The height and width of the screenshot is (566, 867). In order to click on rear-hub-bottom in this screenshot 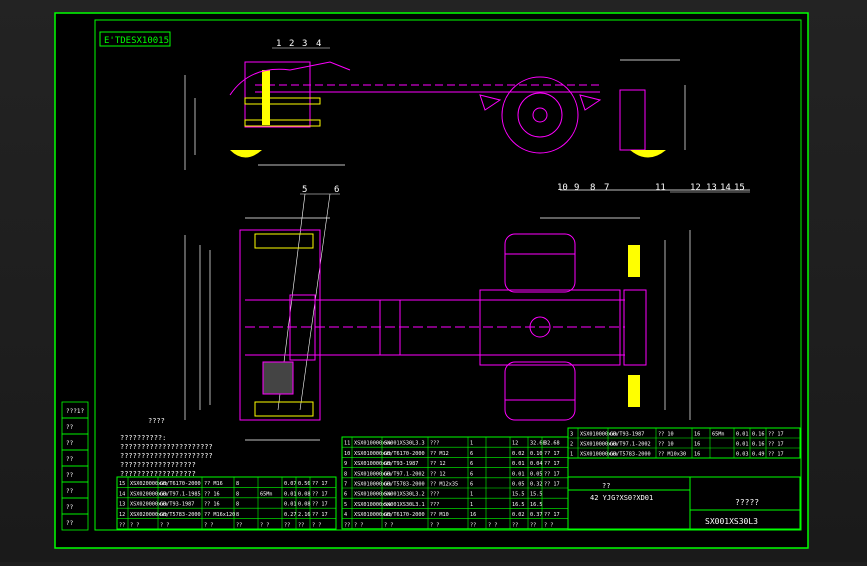, I will do `click(634, 391)`.